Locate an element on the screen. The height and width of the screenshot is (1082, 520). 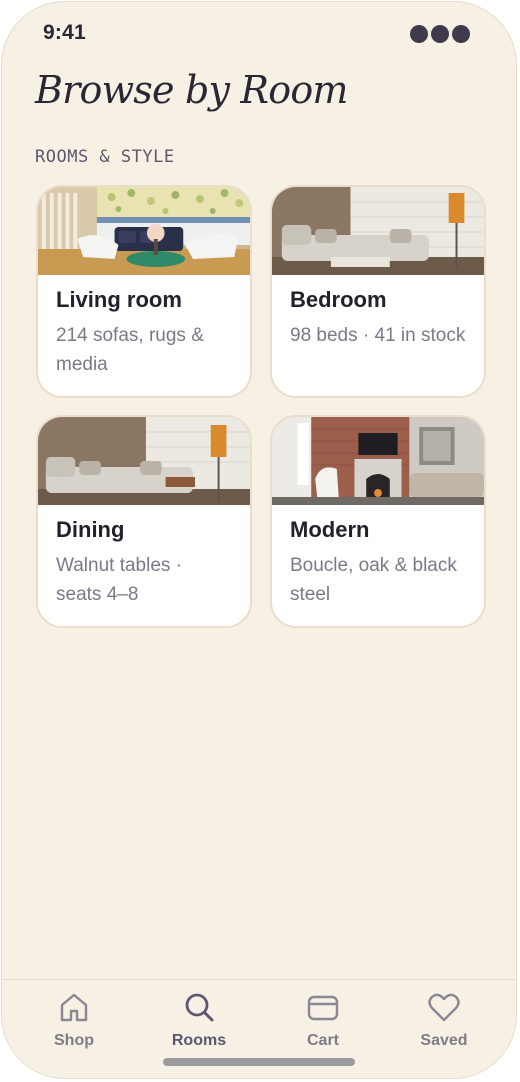
search-icon is located at coordinates (199, 1007).